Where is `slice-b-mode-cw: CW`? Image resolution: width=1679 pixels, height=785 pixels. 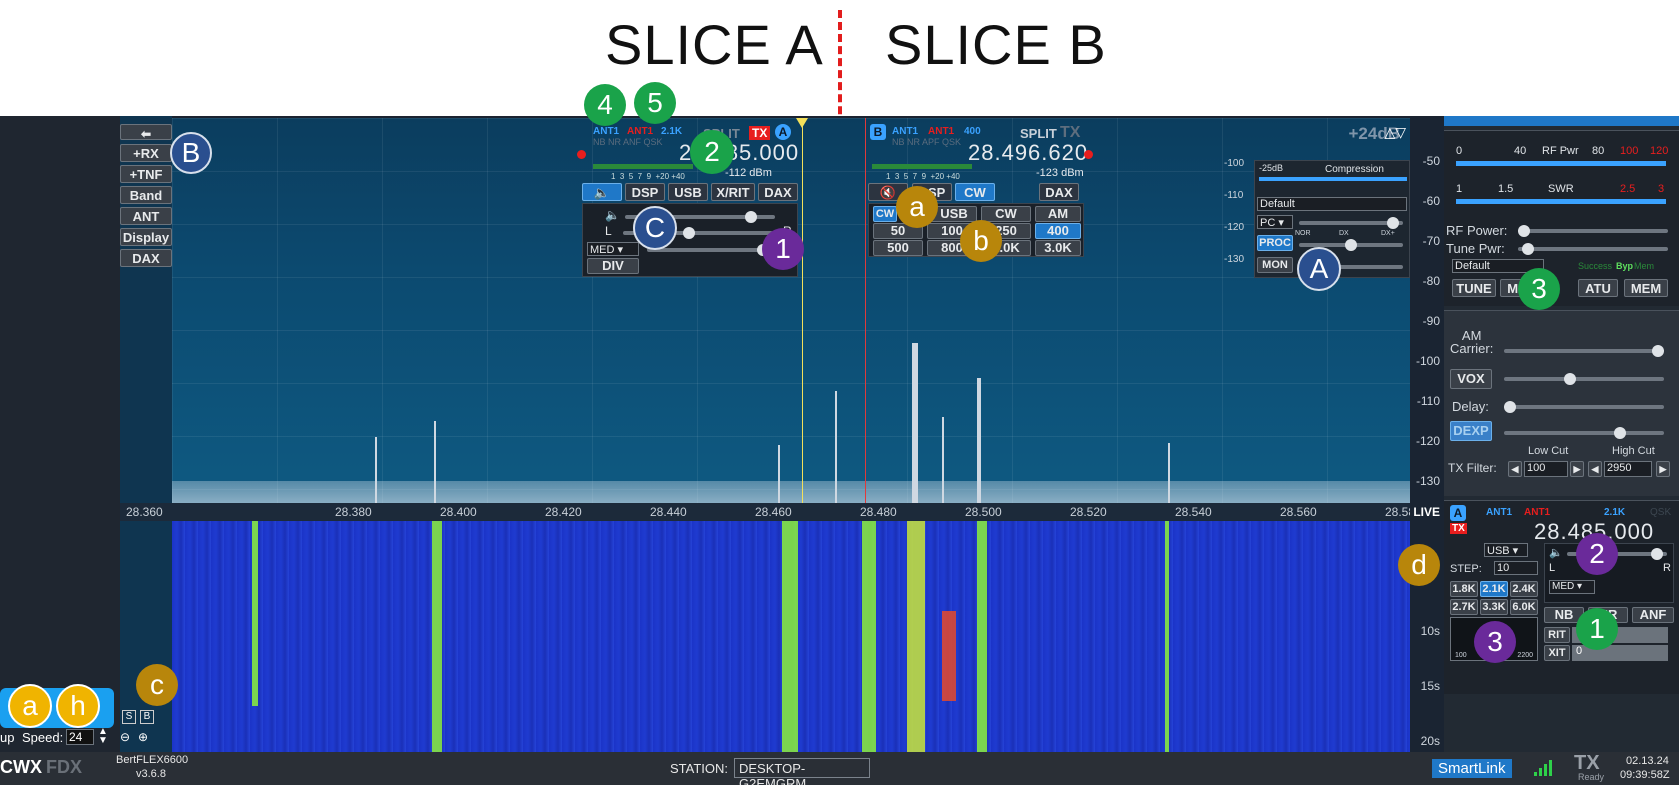 slice-b-mode-cw: CW is located at coordinates (885, 214).